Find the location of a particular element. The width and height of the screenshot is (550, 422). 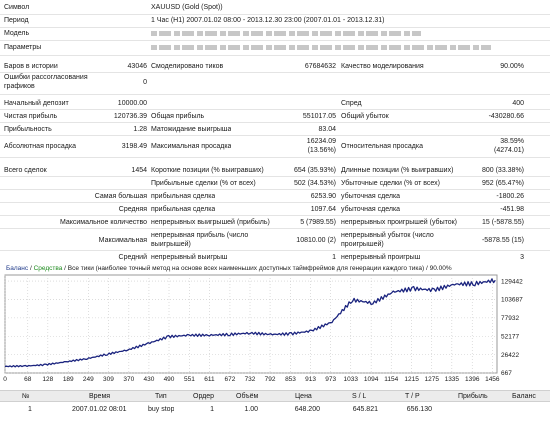

symbol-label: Символ is located at coordinates (17, 7).